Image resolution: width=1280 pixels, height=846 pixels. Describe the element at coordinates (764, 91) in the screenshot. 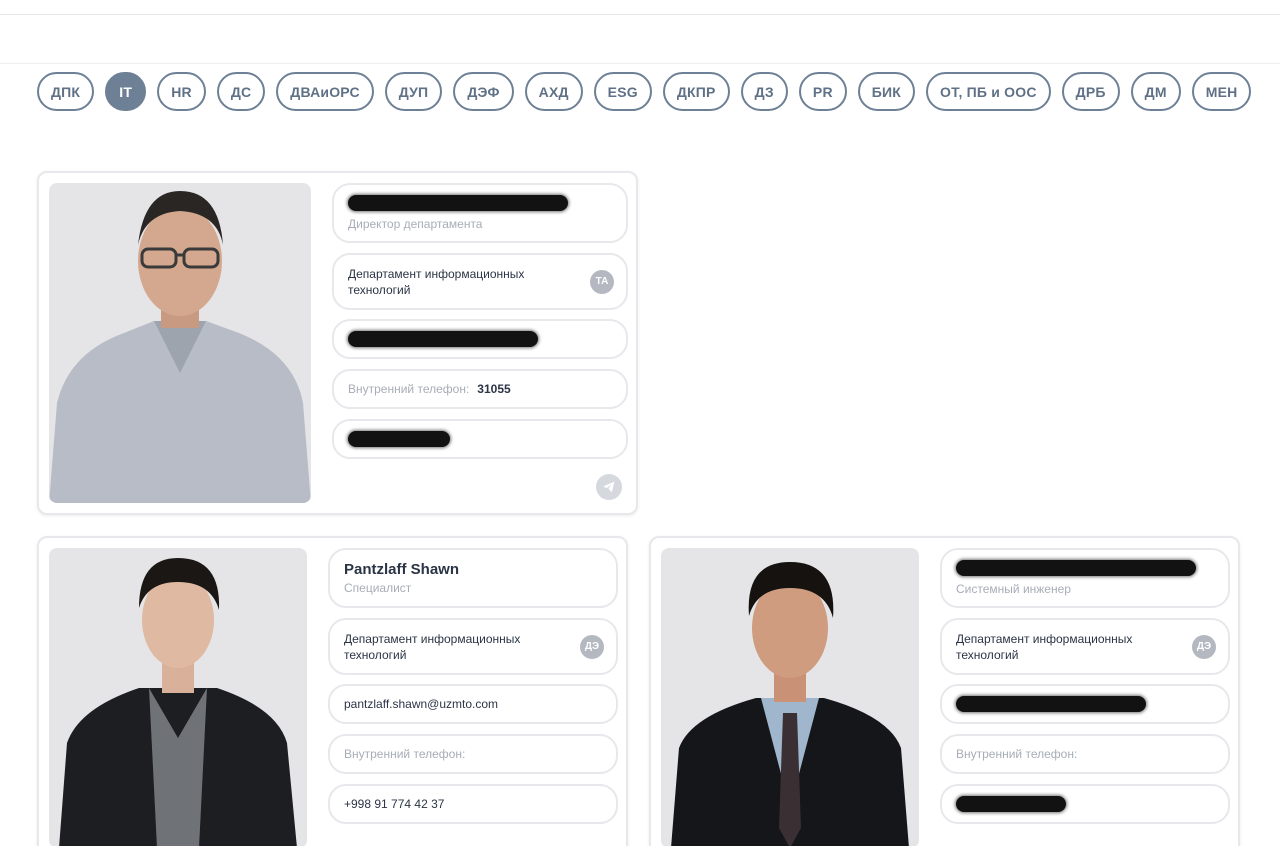

I see `tab-dz: ДЗ` at that location.